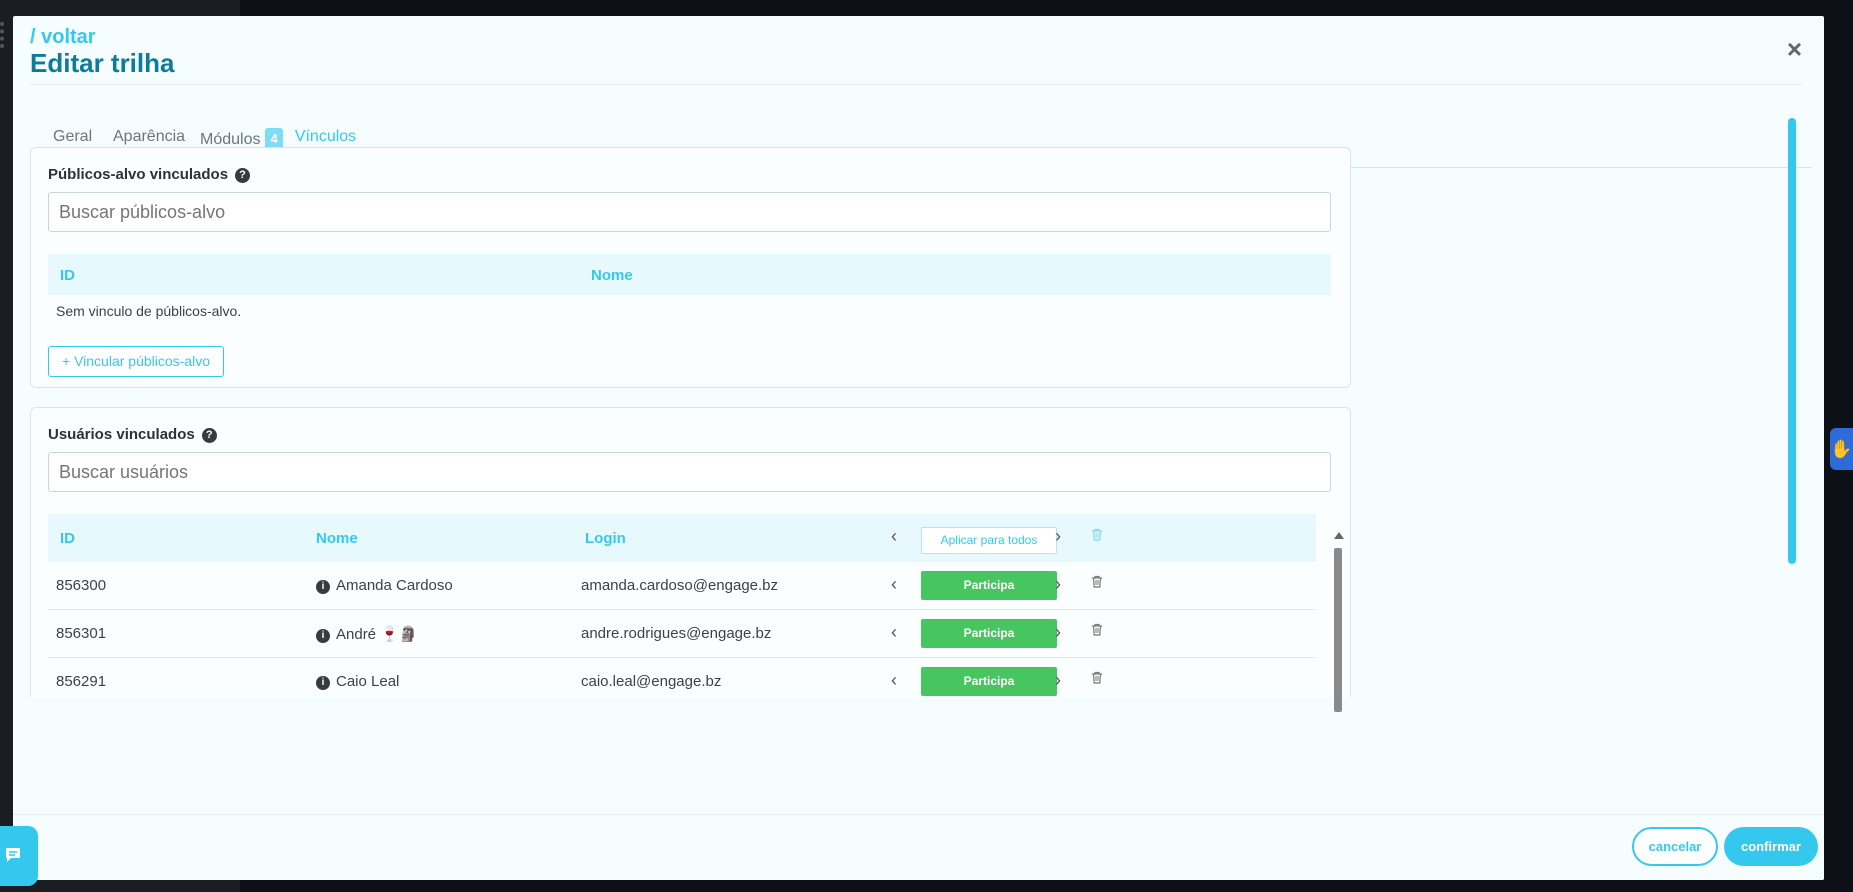 Image resolution: width=1853 pixels, height=892 pixels. I want to click on users-table-header: ID Nome Login ‹ Aplicar para todos ›, so click(682, 538).